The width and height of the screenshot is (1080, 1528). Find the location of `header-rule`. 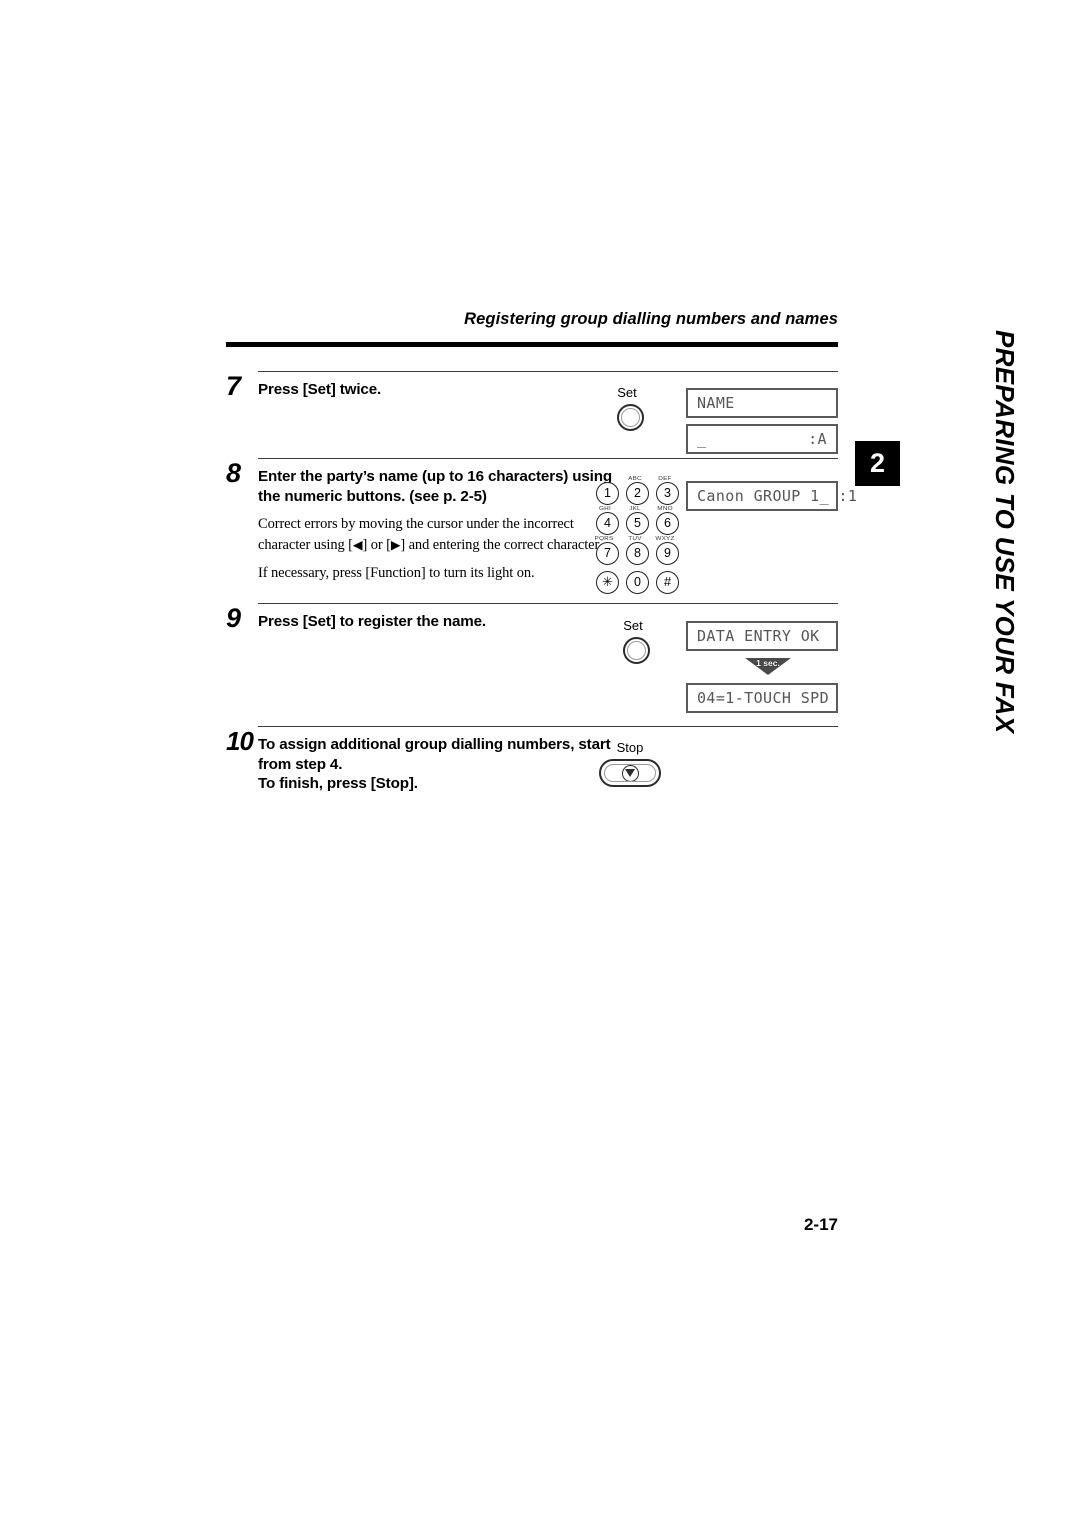

header-rule is located at coordinates (532, 344).